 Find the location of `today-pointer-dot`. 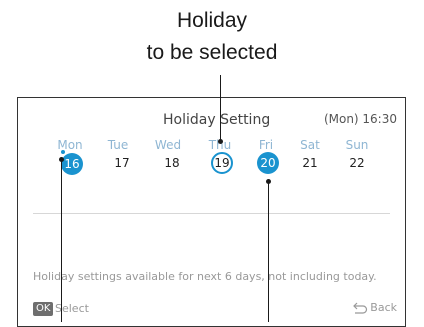

today-pointer-dot is located at coordinates (61, 159).